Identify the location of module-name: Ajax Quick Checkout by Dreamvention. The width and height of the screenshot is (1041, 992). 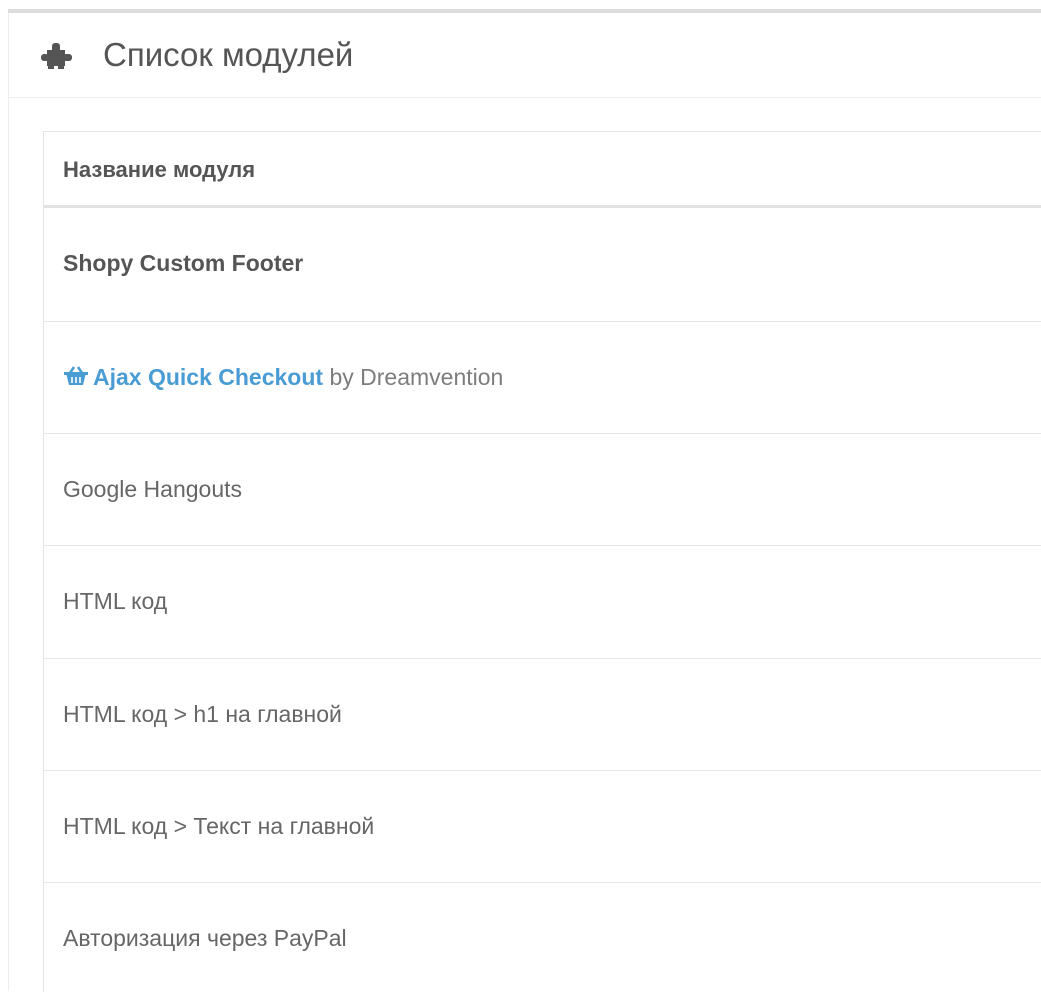
(283, 377).